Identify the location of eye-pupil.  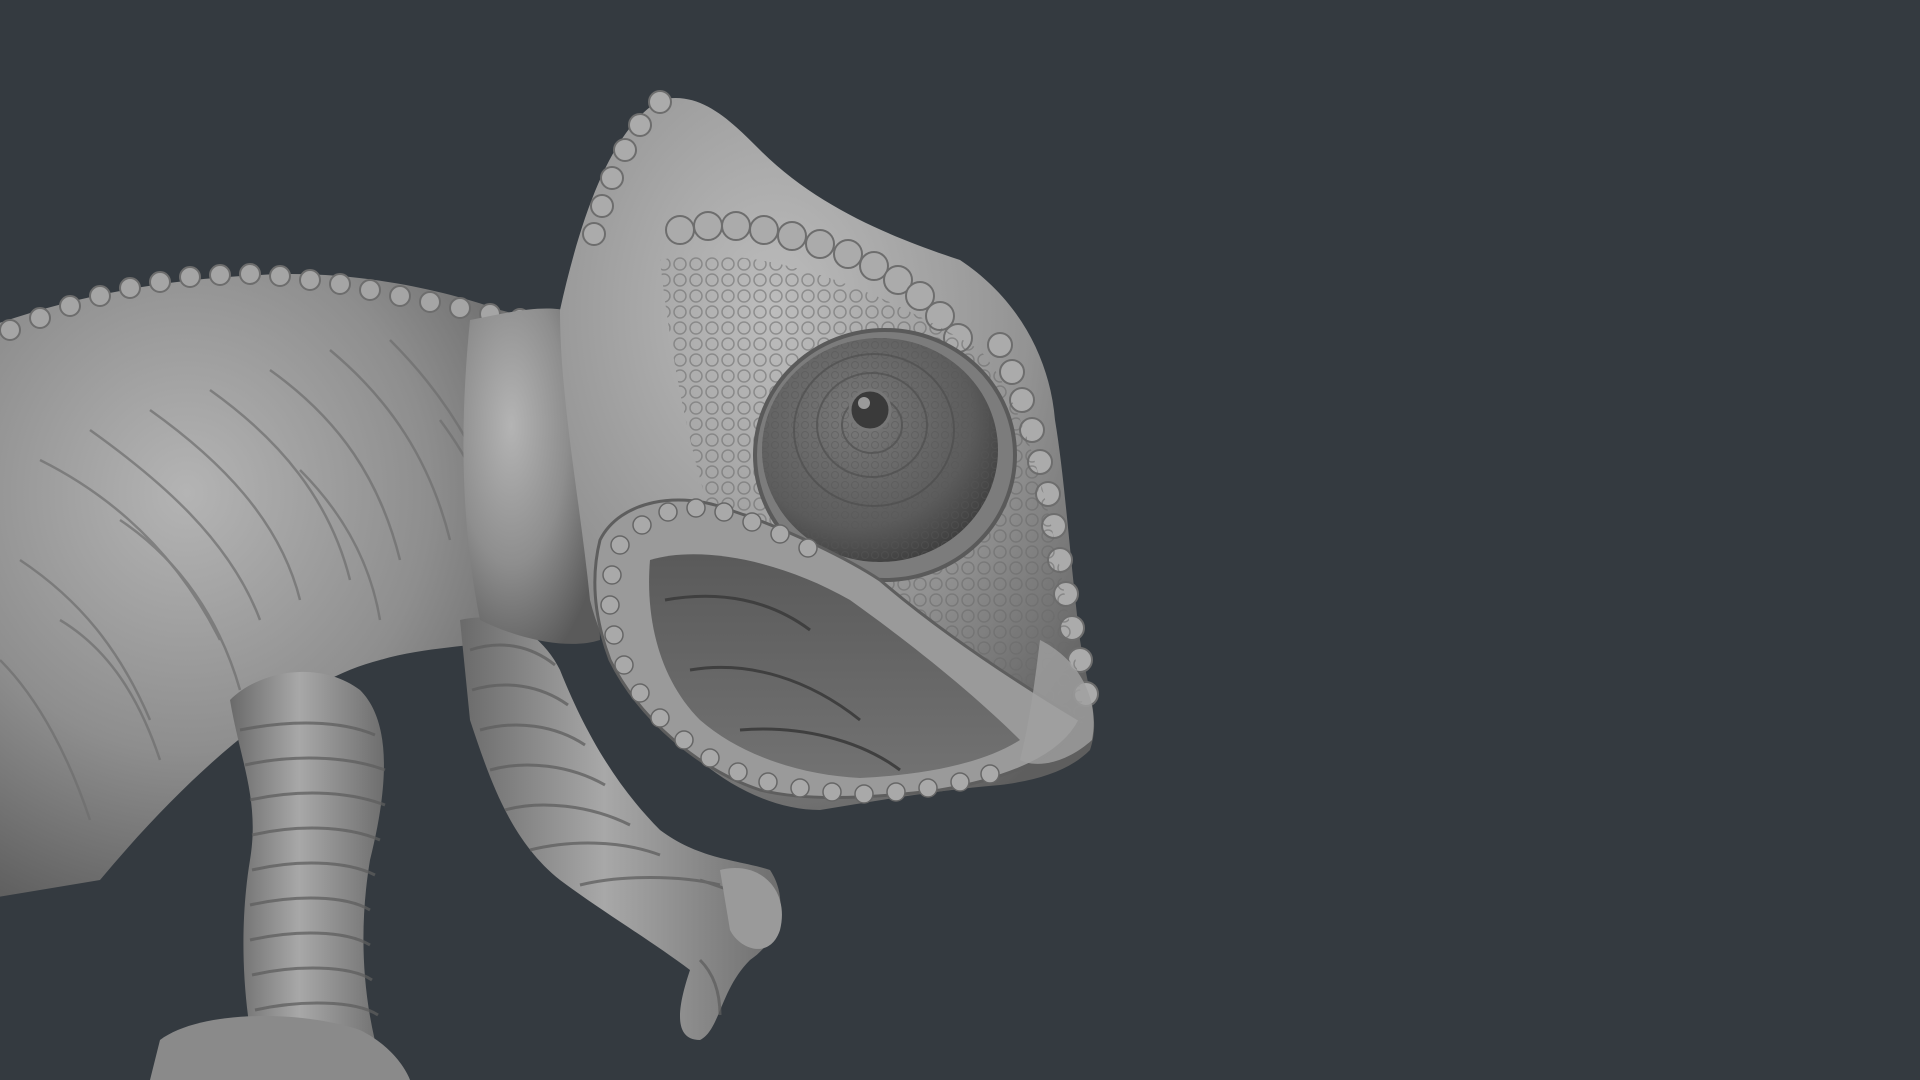
(870, 410).